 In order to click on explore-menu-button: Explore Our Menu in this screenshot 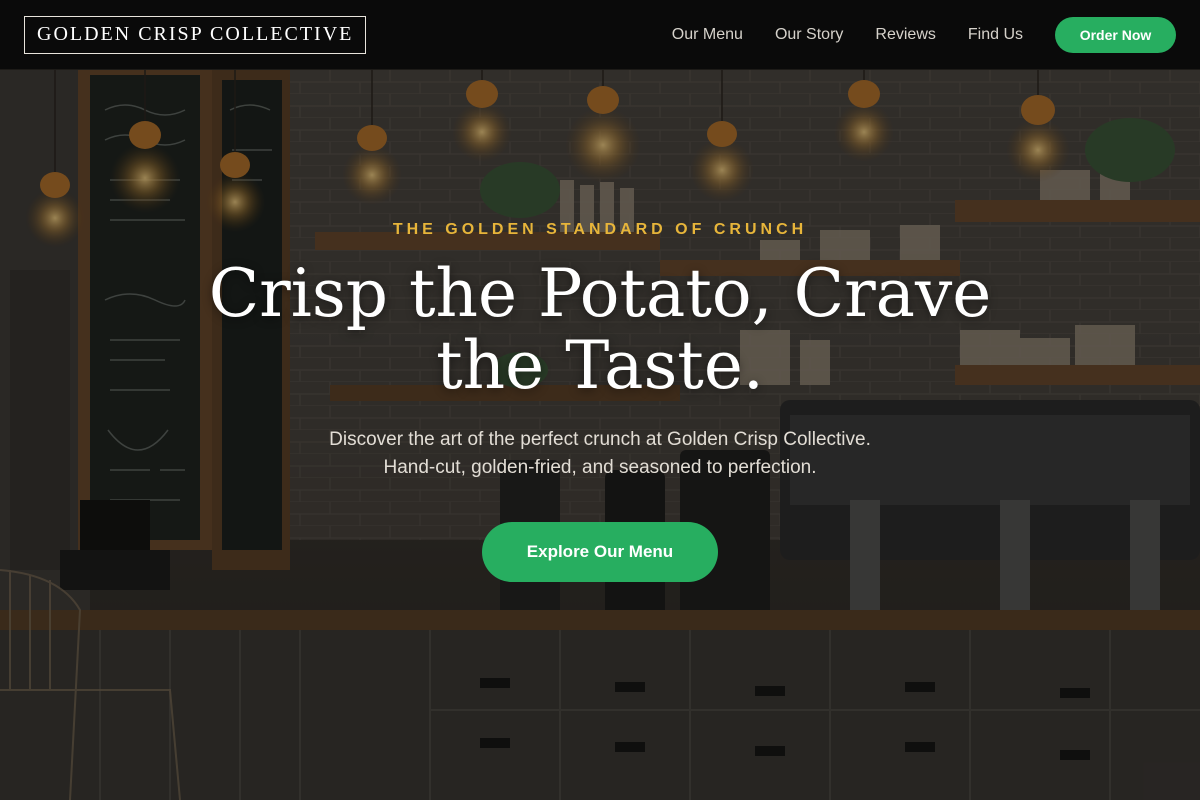, I will do `click(600, 552)`.